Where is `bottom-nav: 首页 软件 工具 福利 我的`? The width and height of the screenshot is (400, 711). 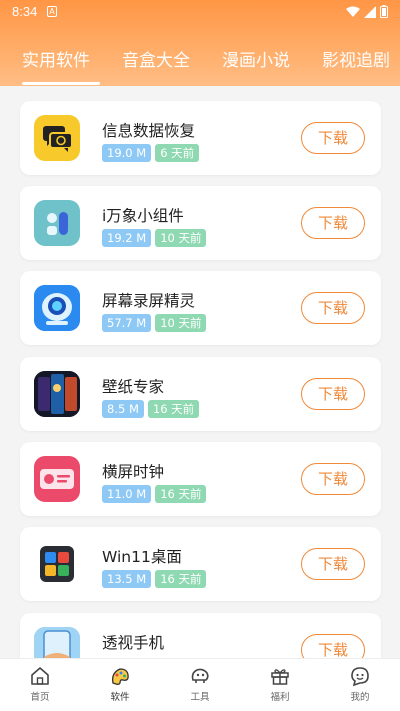 bottom-nav: 首页 软件 工具 福利 我的 is located at coordinates (200, 684).